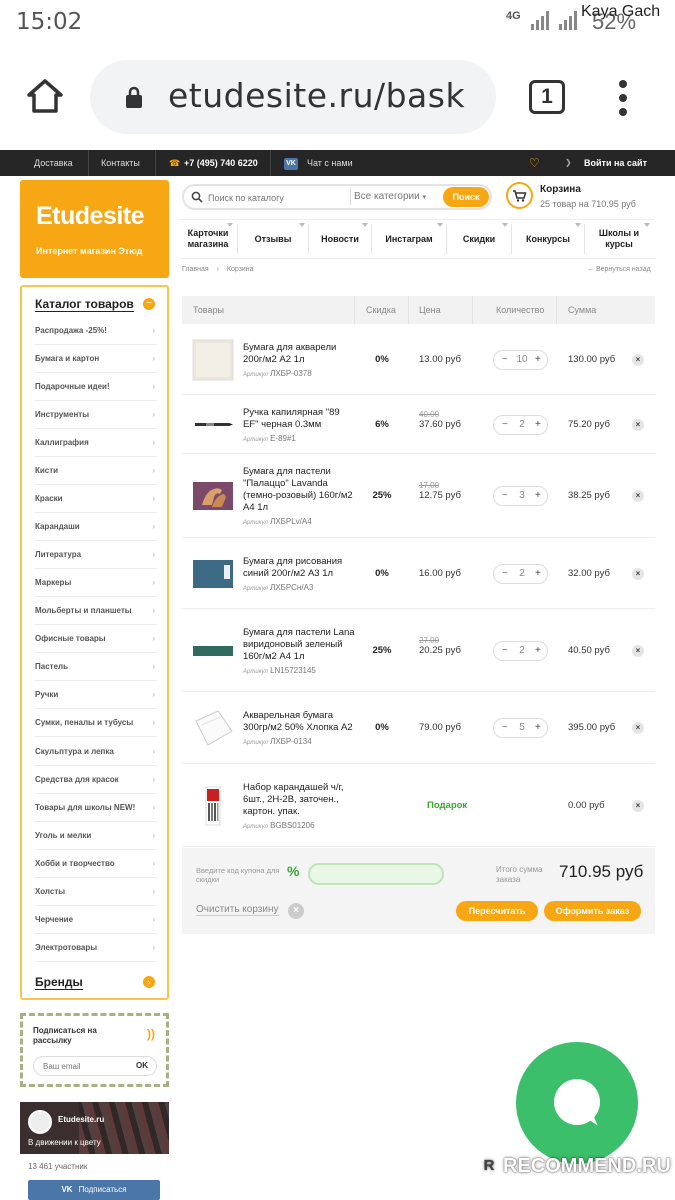  Describe the element at coordinates (278, 198) in the screenshot. I see `search-input` at that location.